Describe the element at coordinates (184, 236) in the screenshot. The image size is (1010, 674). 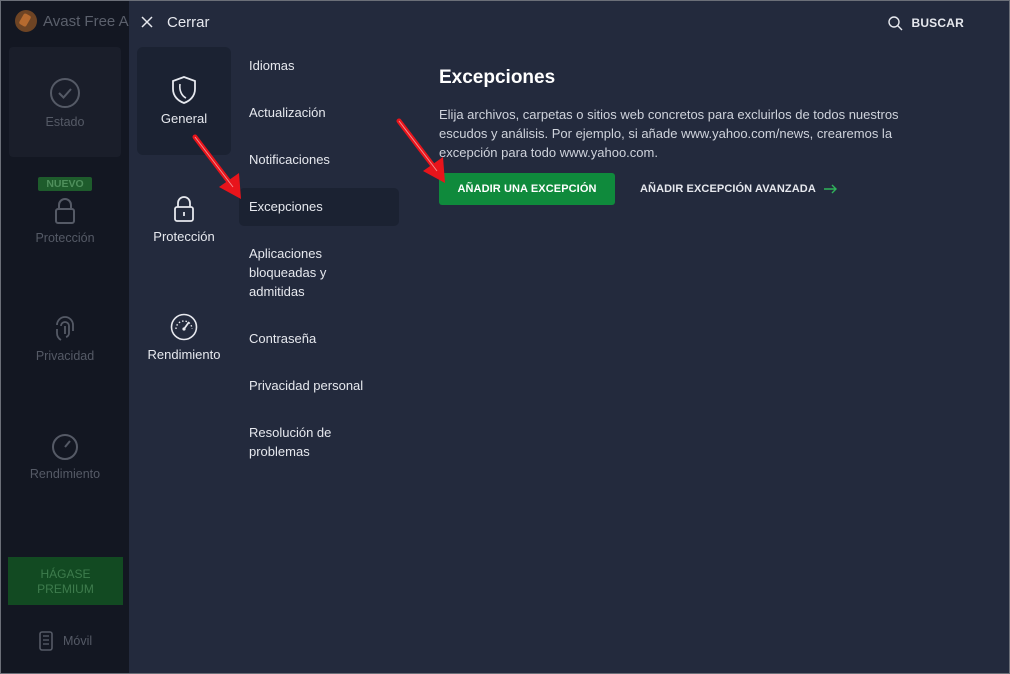
I see `category-proteccion-label: Protección` at that location.